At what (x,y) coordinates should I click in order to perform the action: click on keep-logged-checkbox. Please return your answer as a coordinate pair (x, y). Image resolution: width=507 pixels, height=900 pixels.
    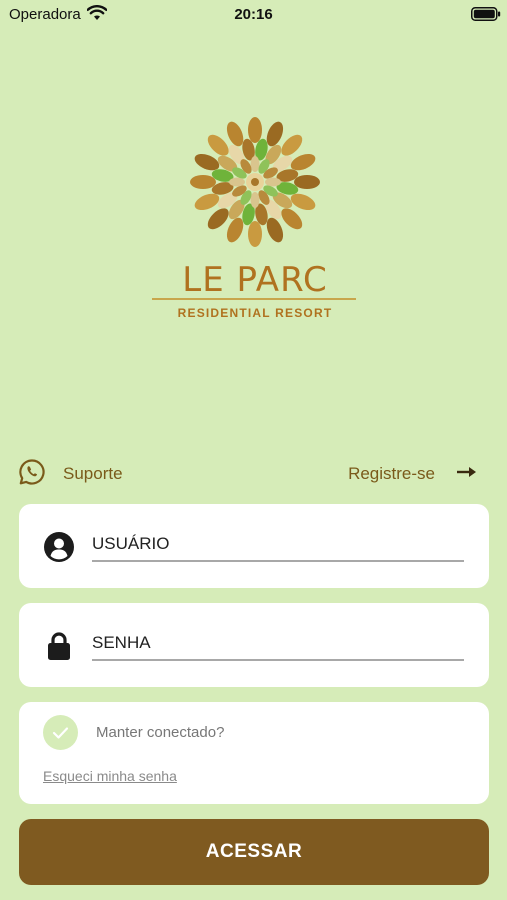
    Looking at the image, I should click on (60, 732).